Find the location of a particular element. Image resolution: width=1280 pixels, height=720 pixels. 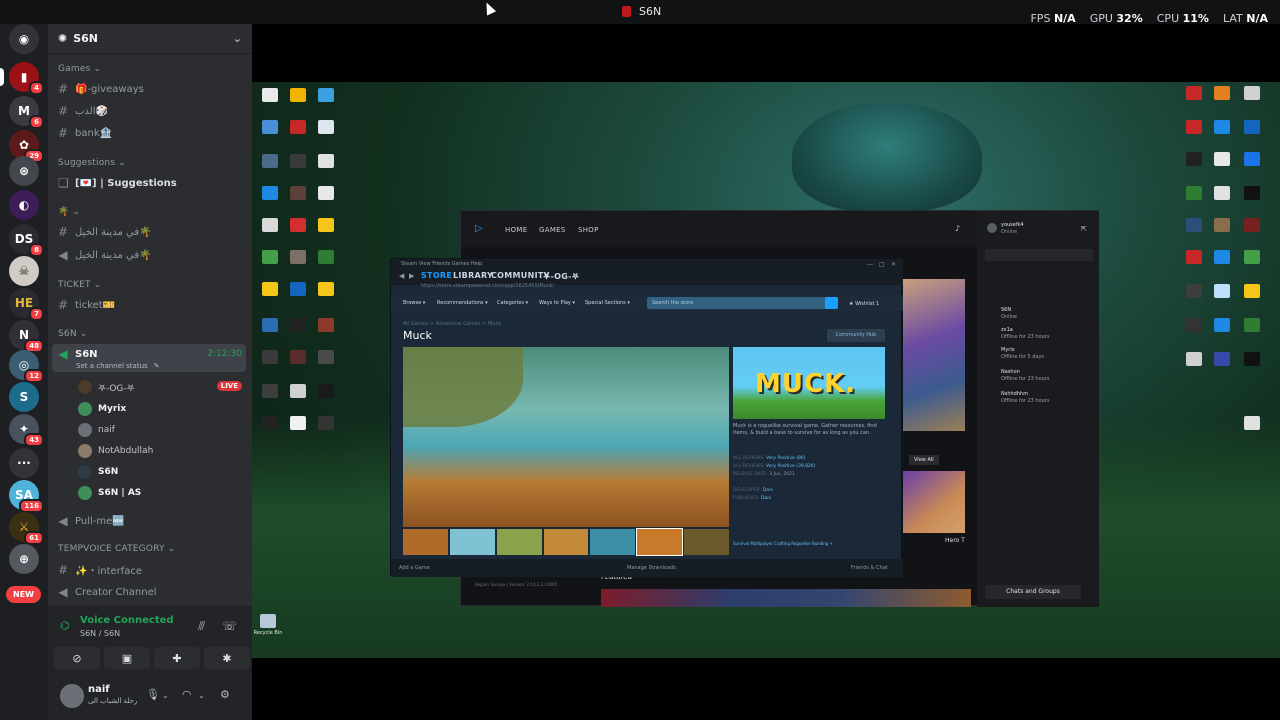

voice-user: S6N | AS is located at coordinates (109, 493).